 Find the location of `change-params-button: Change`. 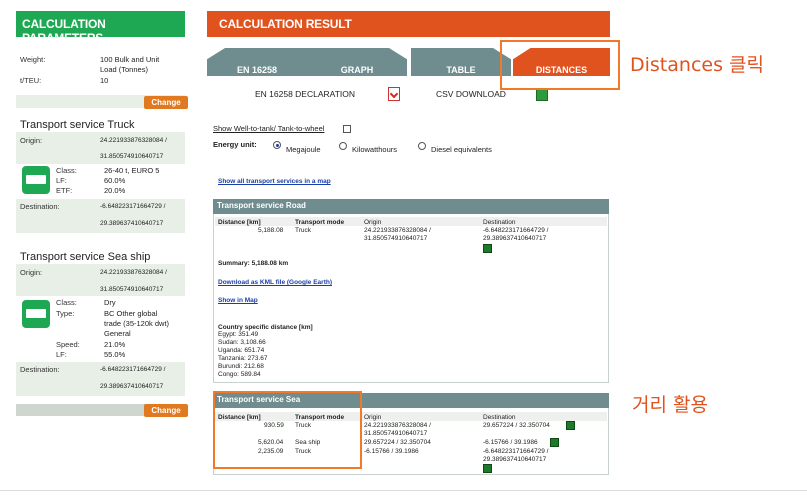

change-params-button: Change is located at coordinates (166, 102).